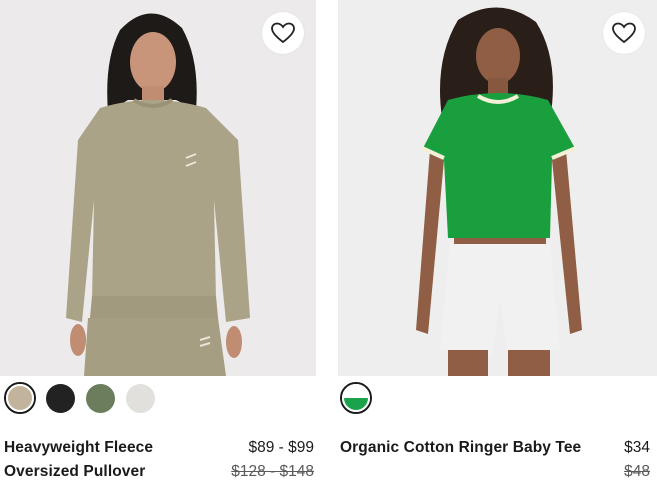 This screenshot has height=484, width=657. What do you see at coordinates (75, 471) in the screenshot?
I see `product-name-line-2: Oversized Pullover` at bounding box center [75, 471].